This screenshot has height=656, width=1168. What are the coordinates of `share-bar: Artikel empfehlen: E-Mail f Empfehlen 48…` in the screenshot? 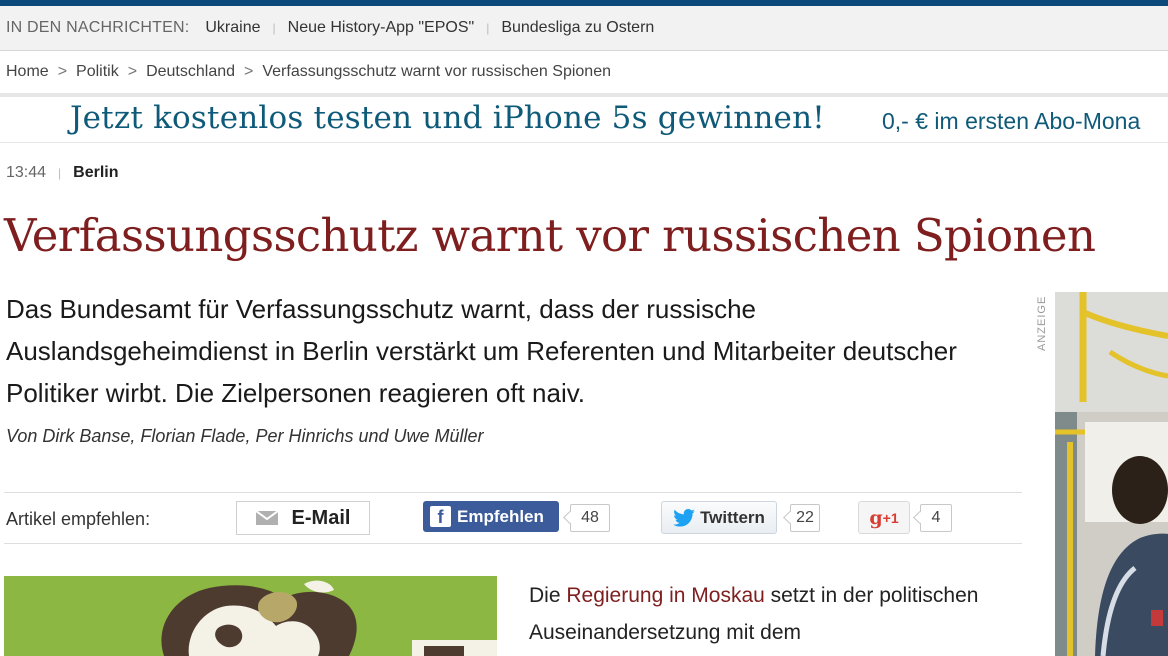 It's located at (513, 518).